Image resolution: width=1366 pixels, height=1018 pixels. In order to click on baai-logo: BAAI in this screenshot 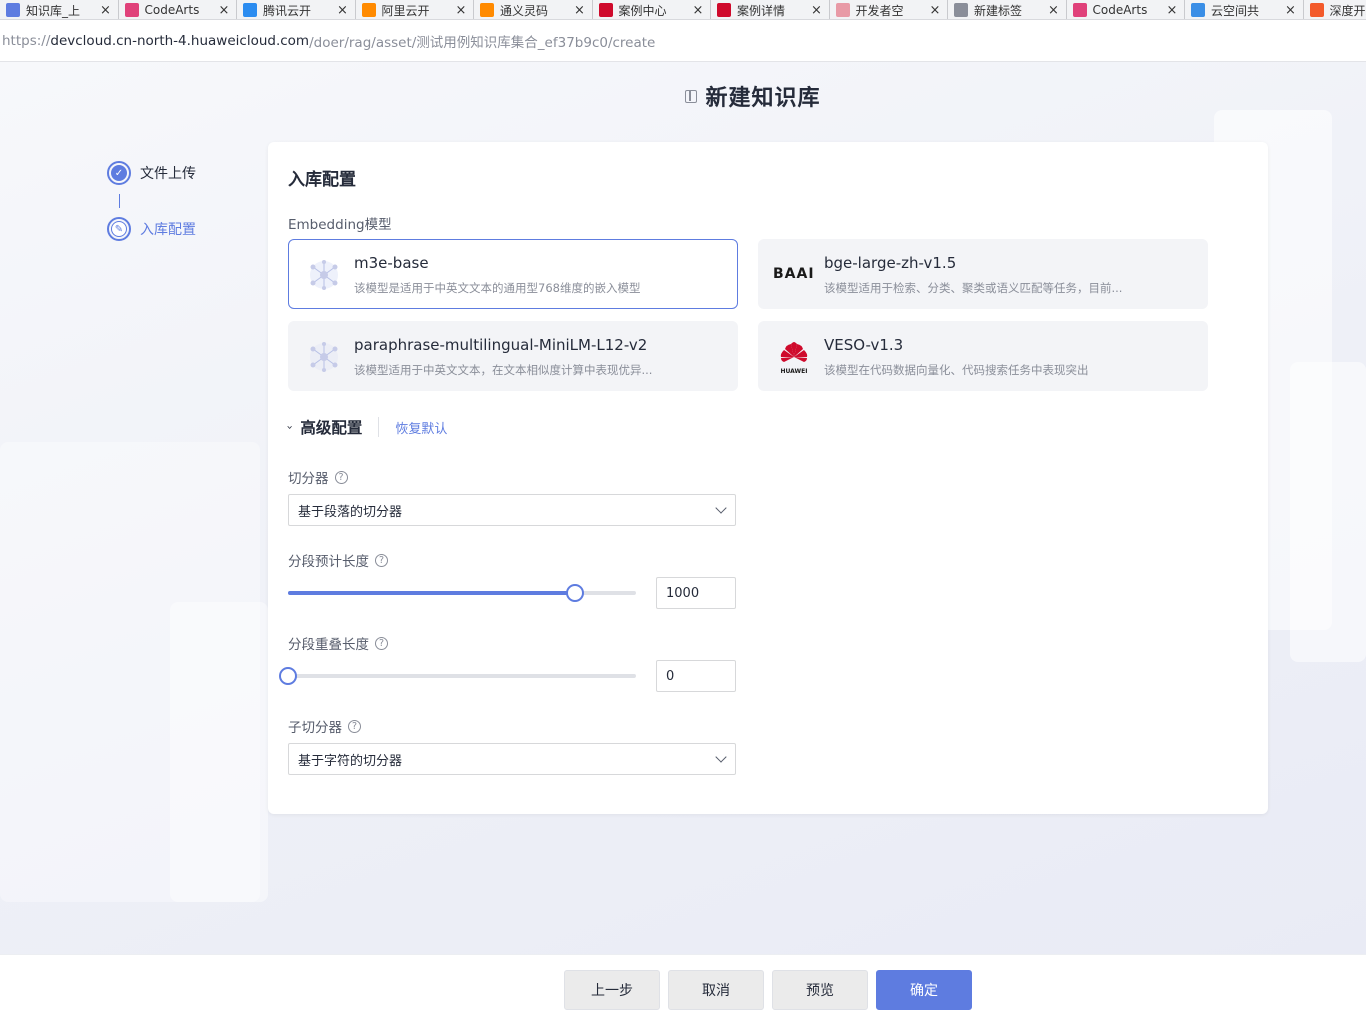, I will do `click(794, 274)`.